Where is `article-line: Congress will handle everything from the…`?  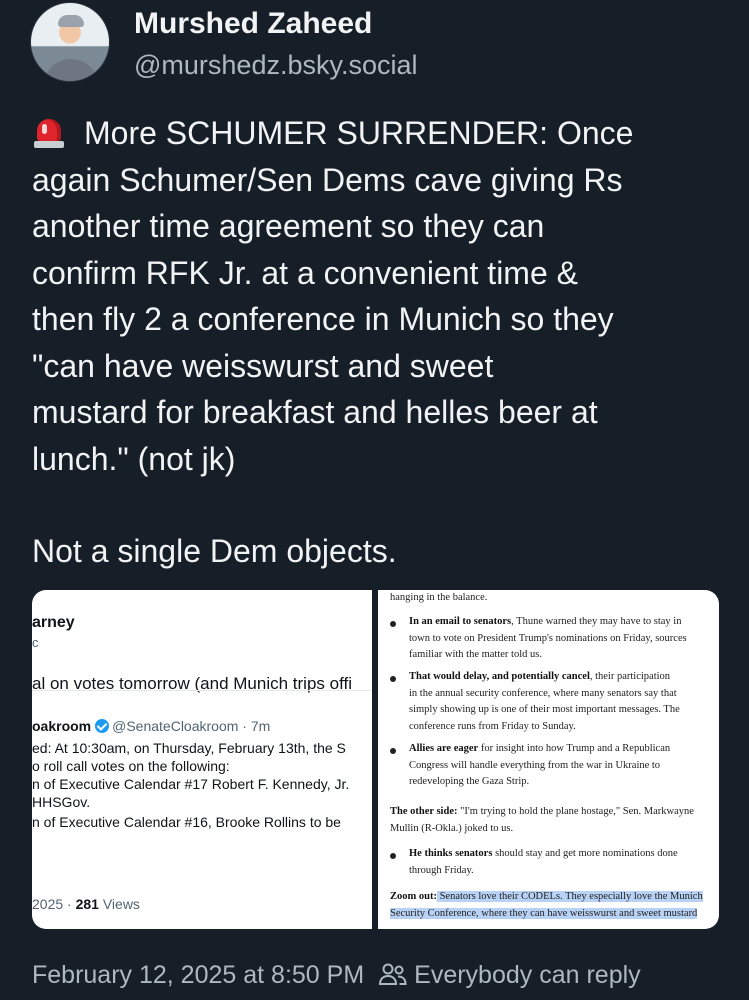 article-line: Congress will handle everything from the… is located at coordinates (535, 765).